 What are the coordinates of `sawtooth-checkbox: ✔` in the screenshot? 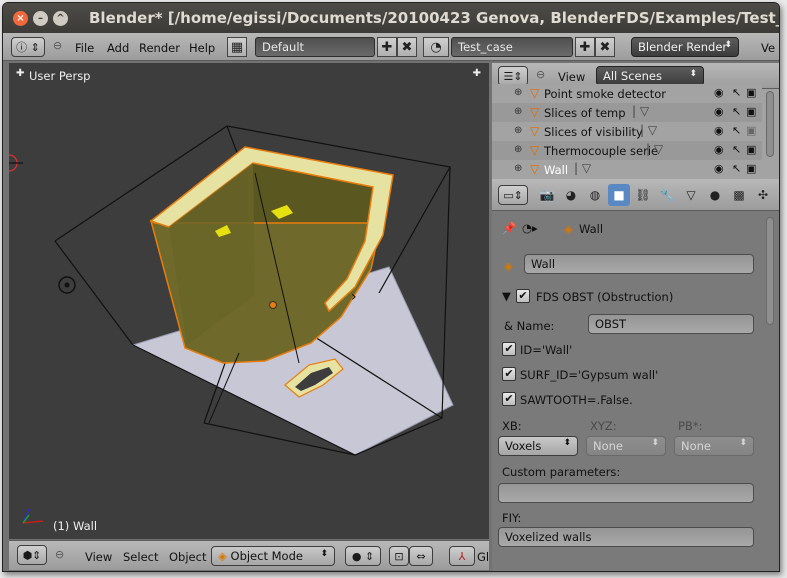 It's located at (509, 399).